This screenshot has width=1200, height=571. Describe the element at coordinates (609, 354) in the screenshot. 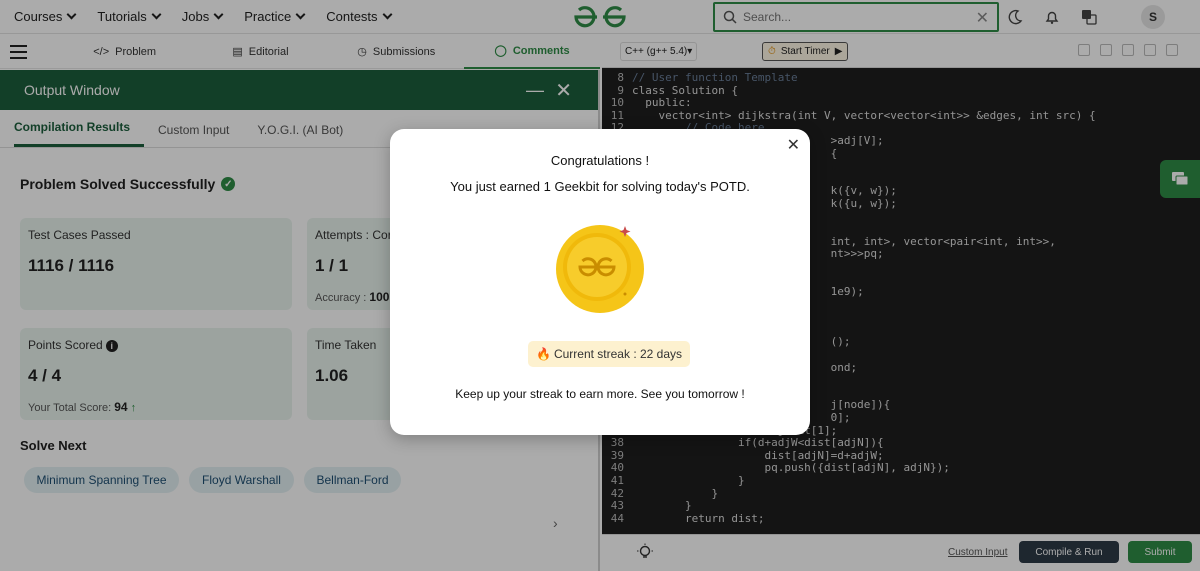

I see `streak-badge: 🔥 Current streak : 22 days` at that location.